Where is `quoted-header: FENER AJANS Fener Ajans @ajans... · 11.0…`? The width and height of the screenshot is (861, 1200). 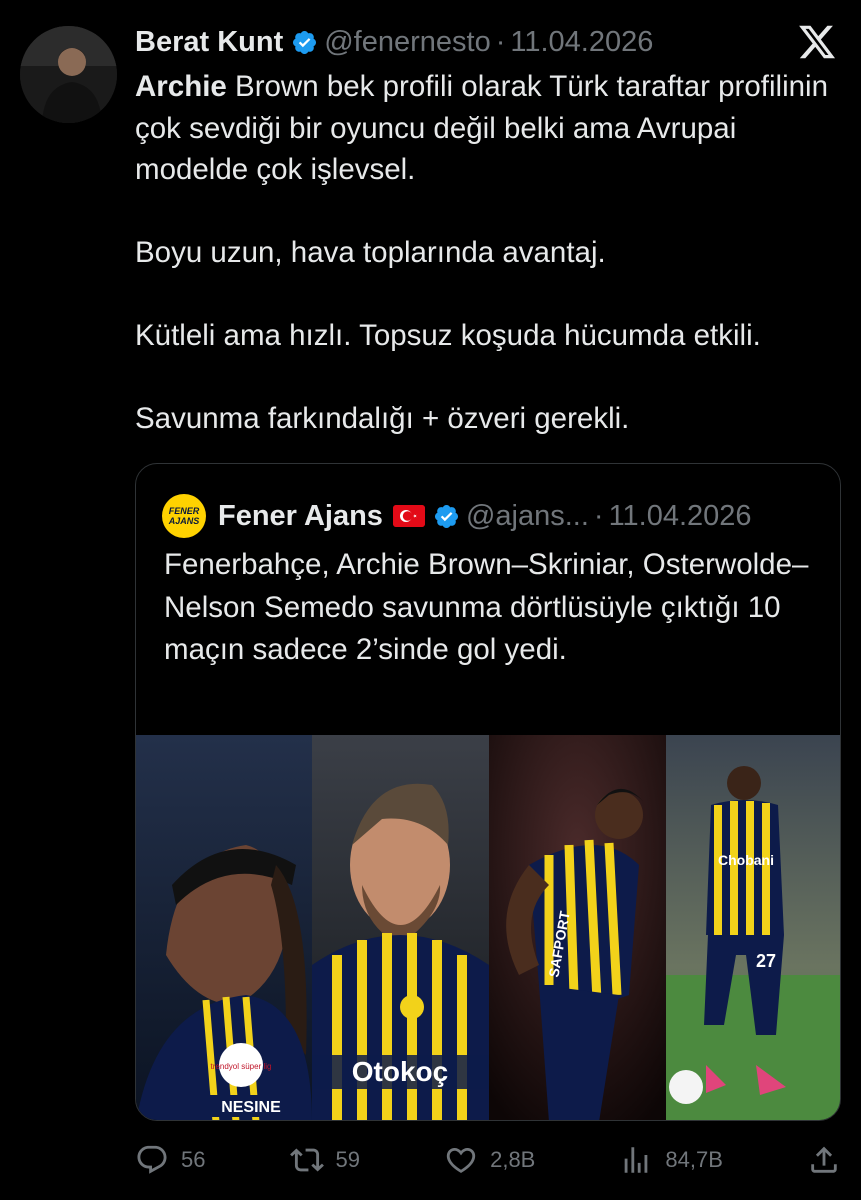
quoted-header: FENER AJANS Fener Ajans @ajans... · 11.0… is located at coordinates (457, 516).